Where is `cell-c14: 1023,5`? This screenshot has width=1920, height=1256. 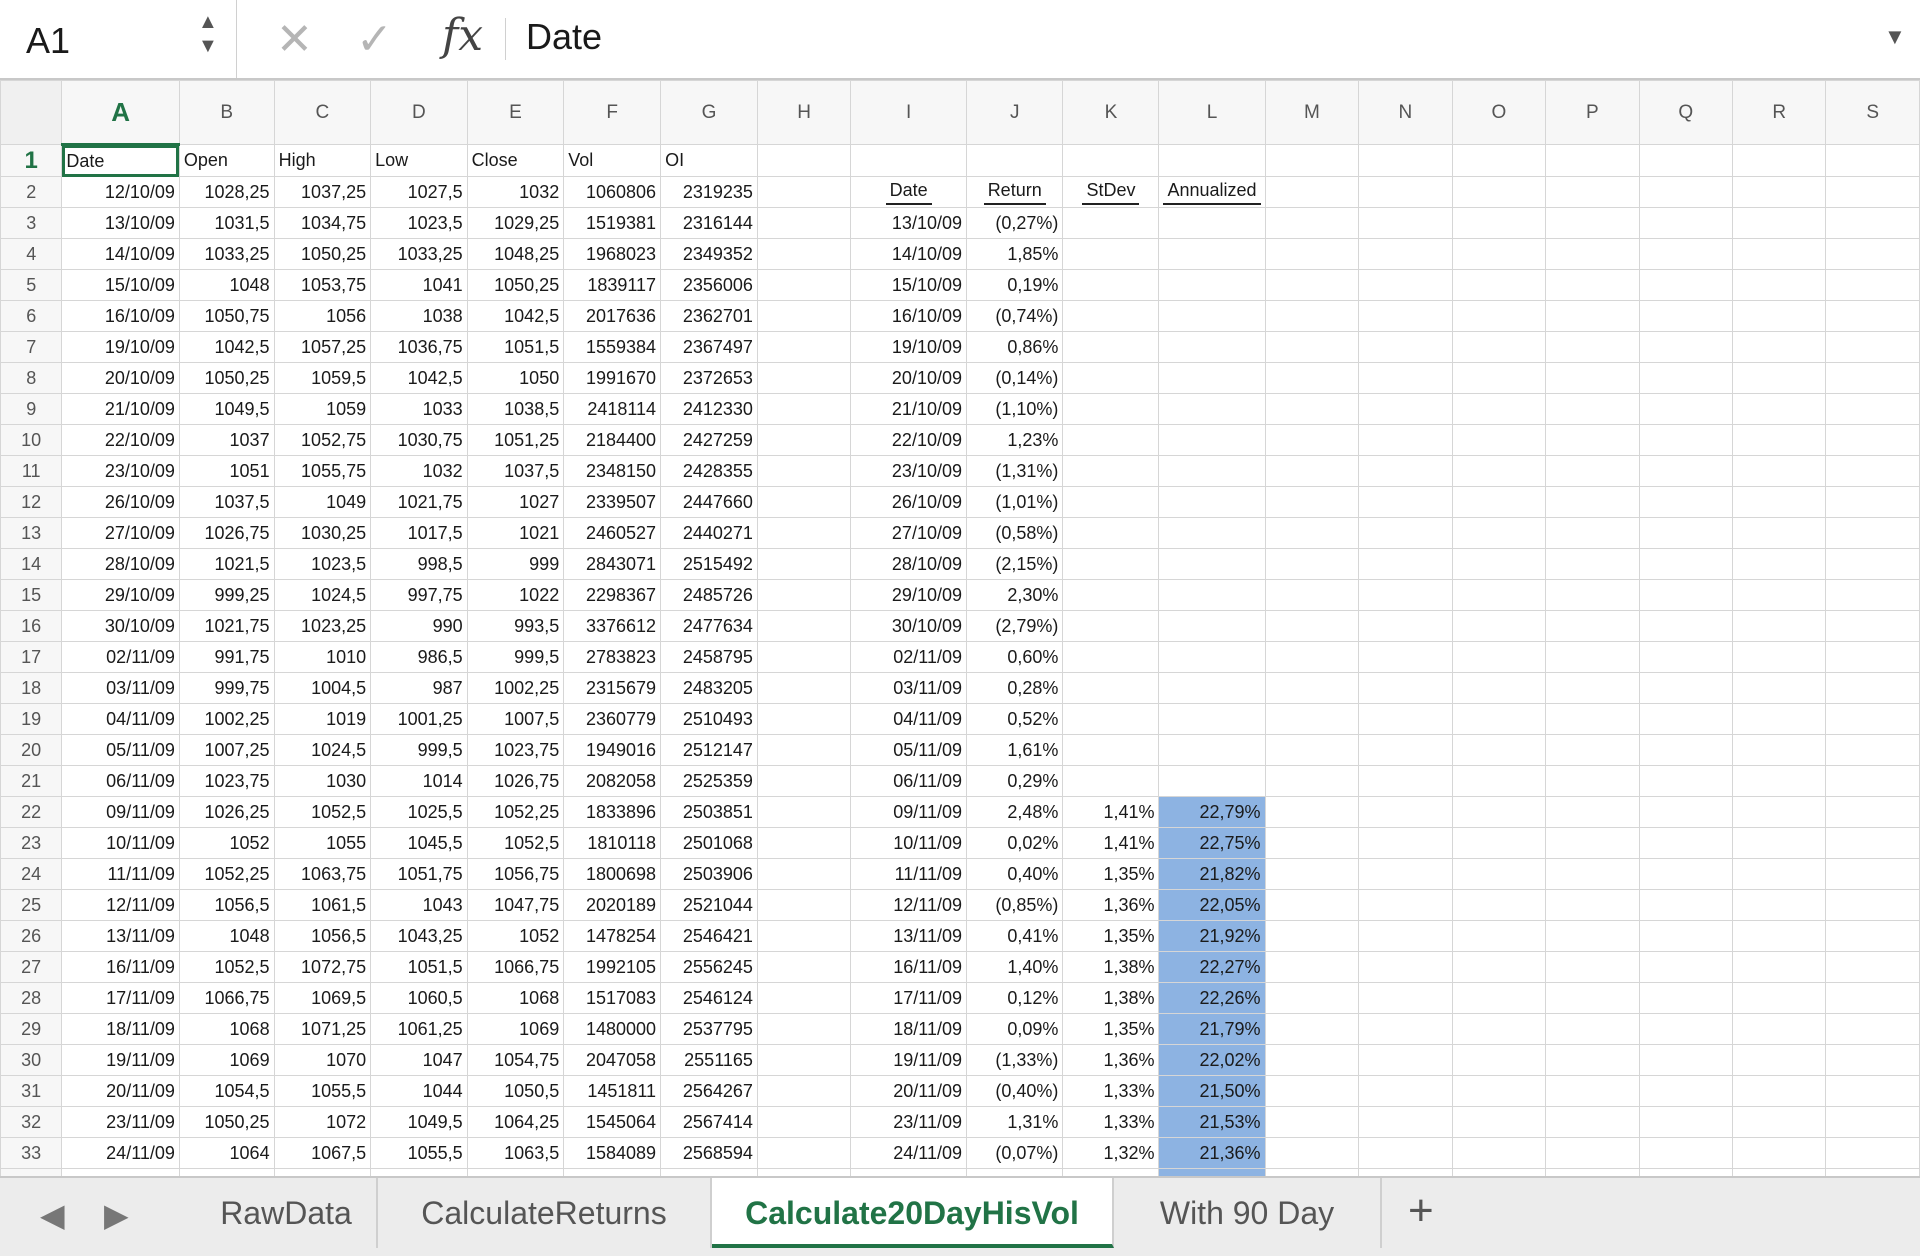 cell-c14: 1023,5 is located at coordinates (322, 564).